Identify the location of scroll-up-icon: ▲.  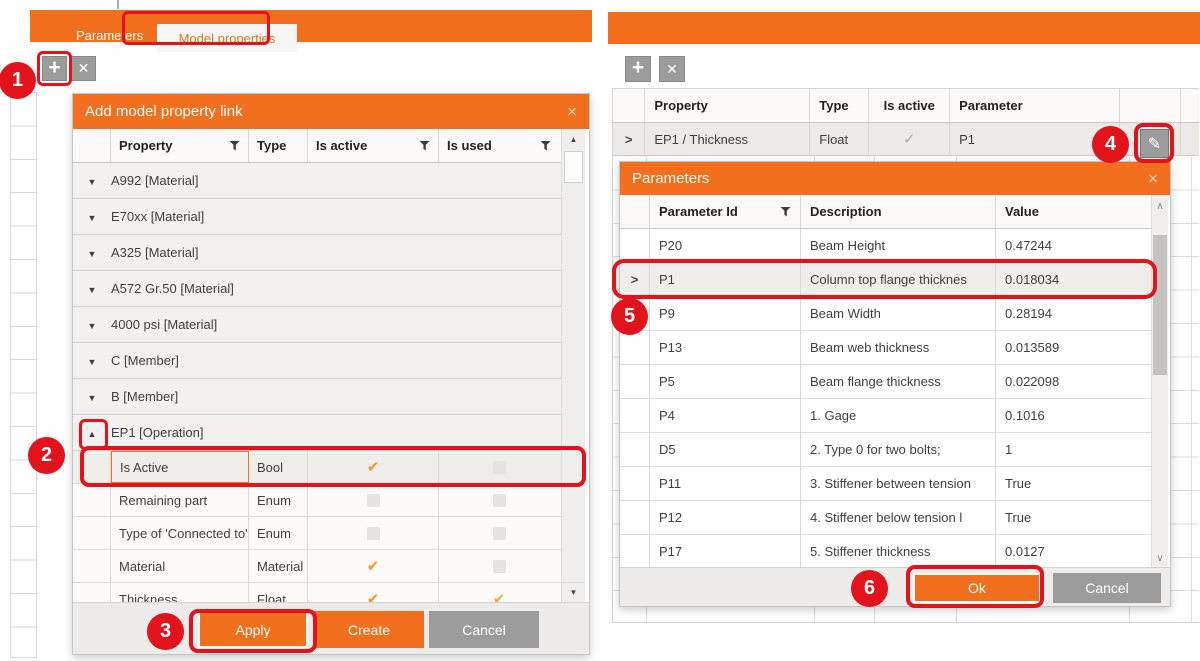
(573, 139).